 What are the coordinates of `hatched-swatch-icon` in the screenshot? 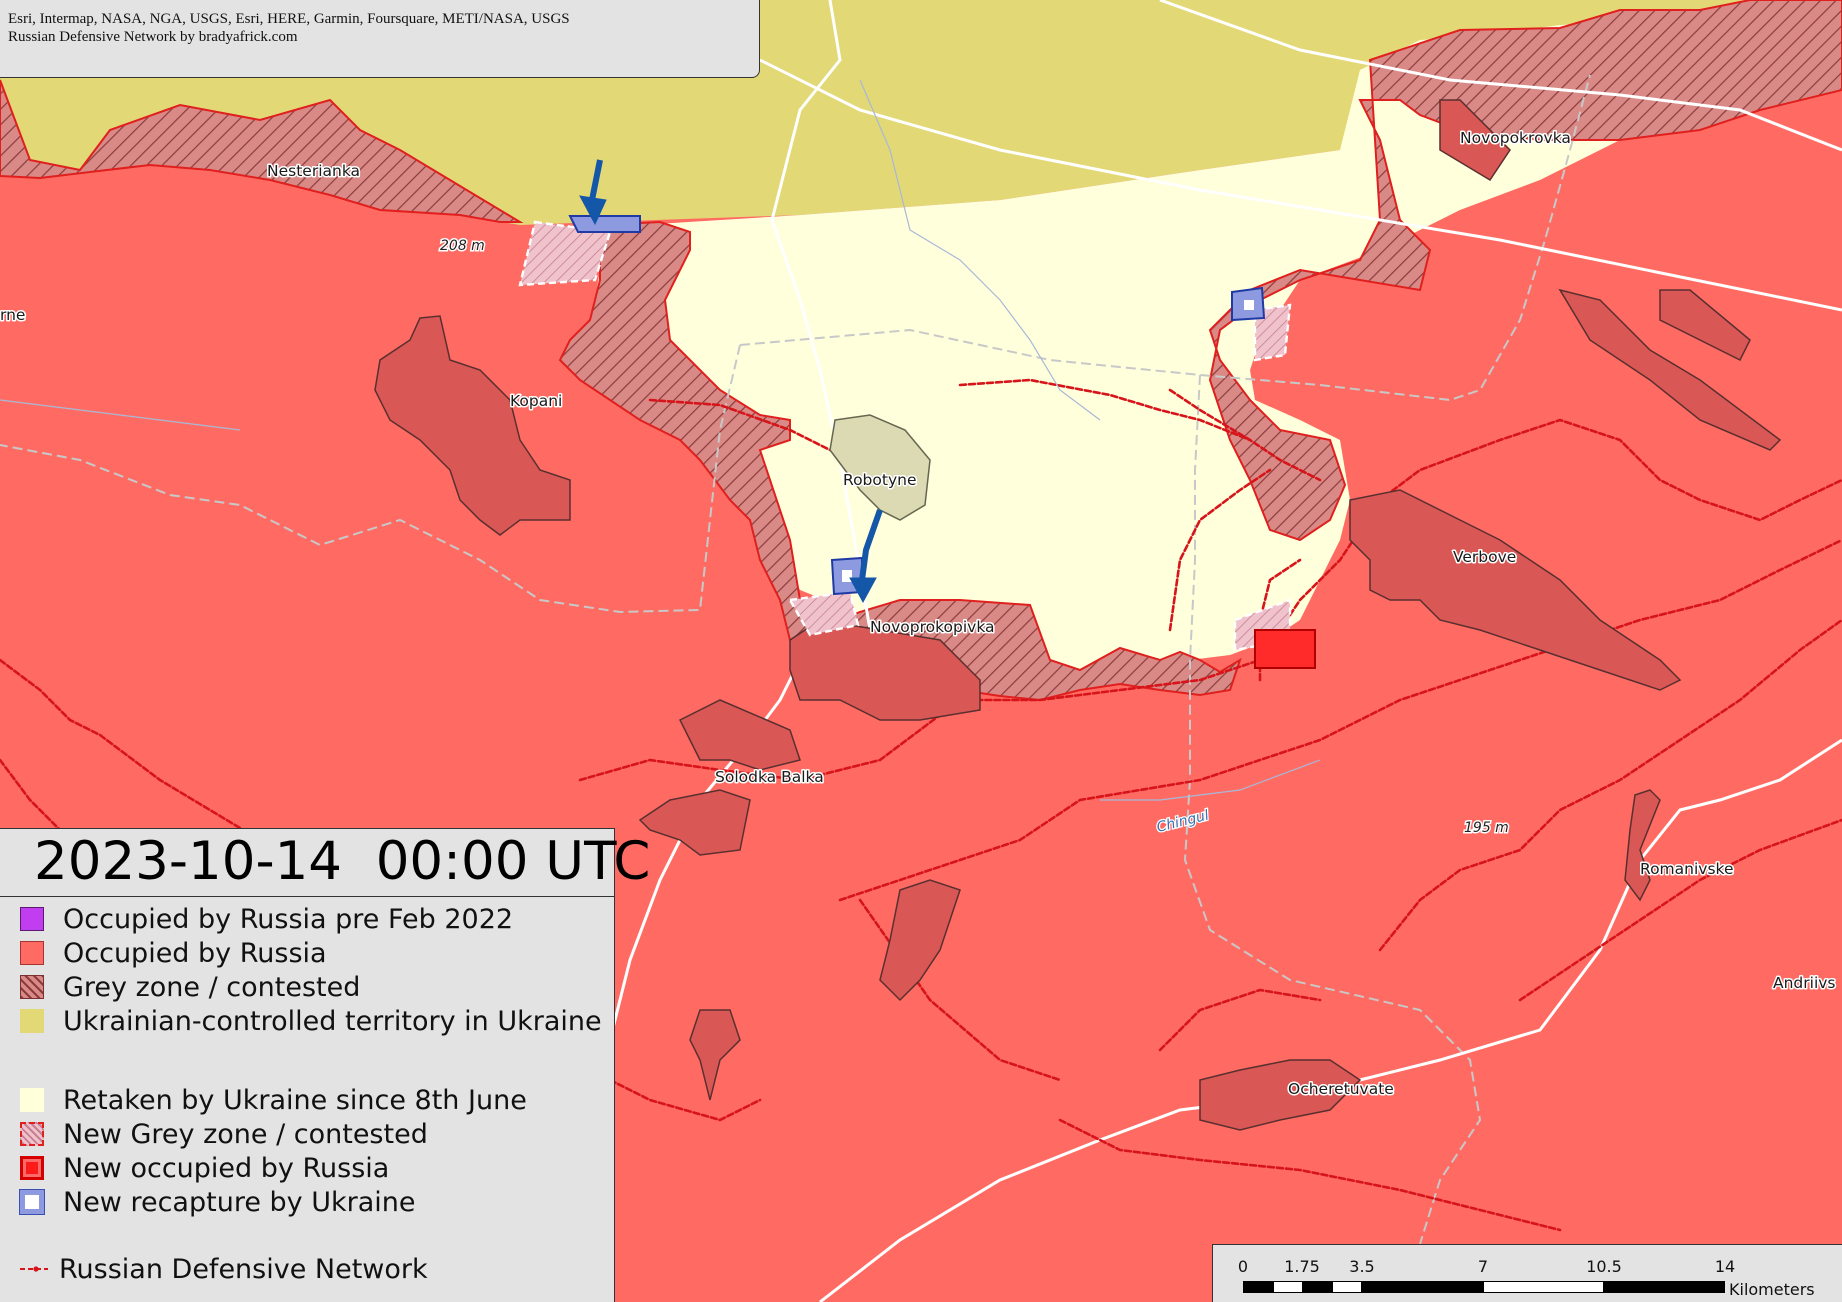 It's located at (32, 987).